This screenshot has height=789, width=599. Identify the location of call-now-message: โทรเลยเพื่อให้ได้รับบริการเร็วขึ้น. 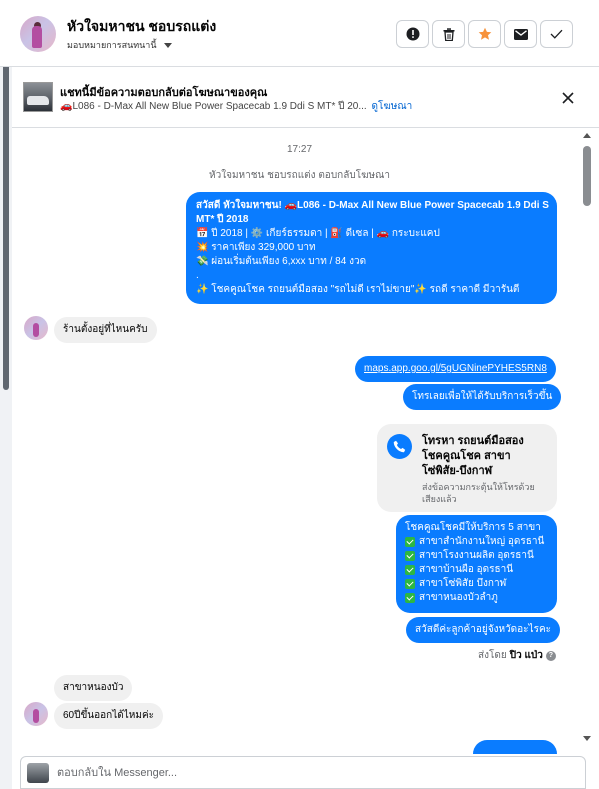
(482, 397).